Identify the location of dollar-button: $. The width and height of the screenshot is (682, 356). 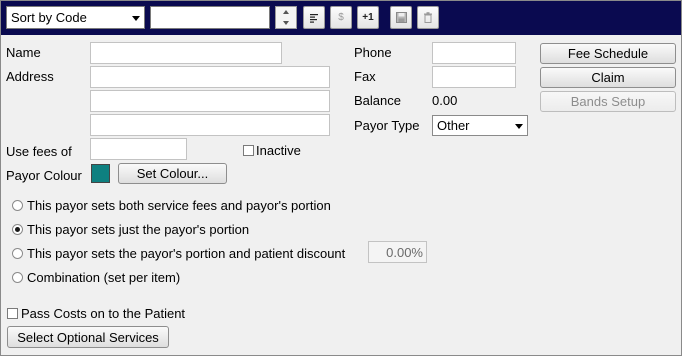
(341, 17).